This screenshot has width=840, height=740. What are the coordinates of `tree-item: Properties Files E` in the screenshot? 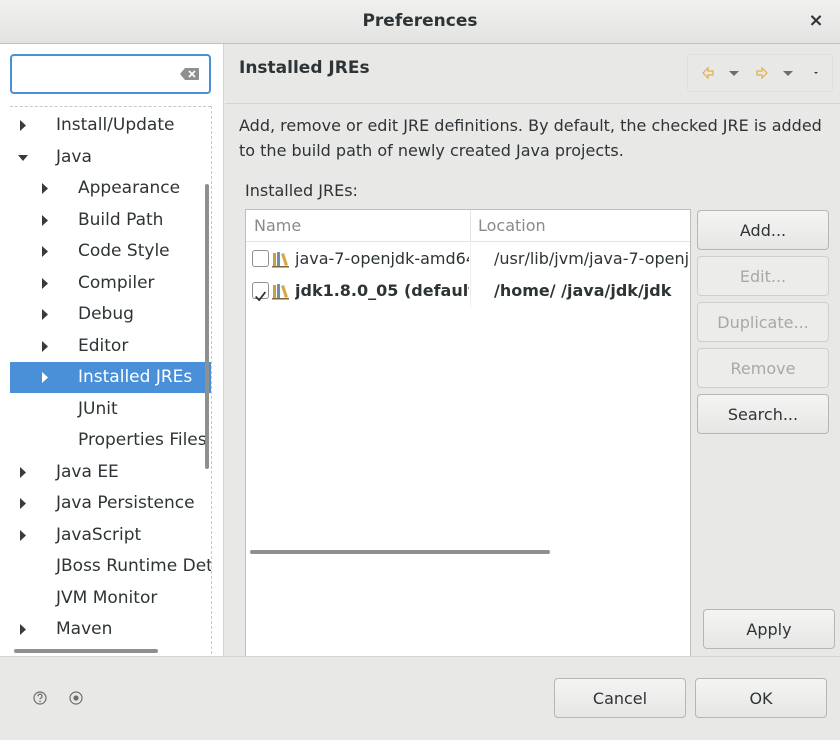 It's located at (111, 440).